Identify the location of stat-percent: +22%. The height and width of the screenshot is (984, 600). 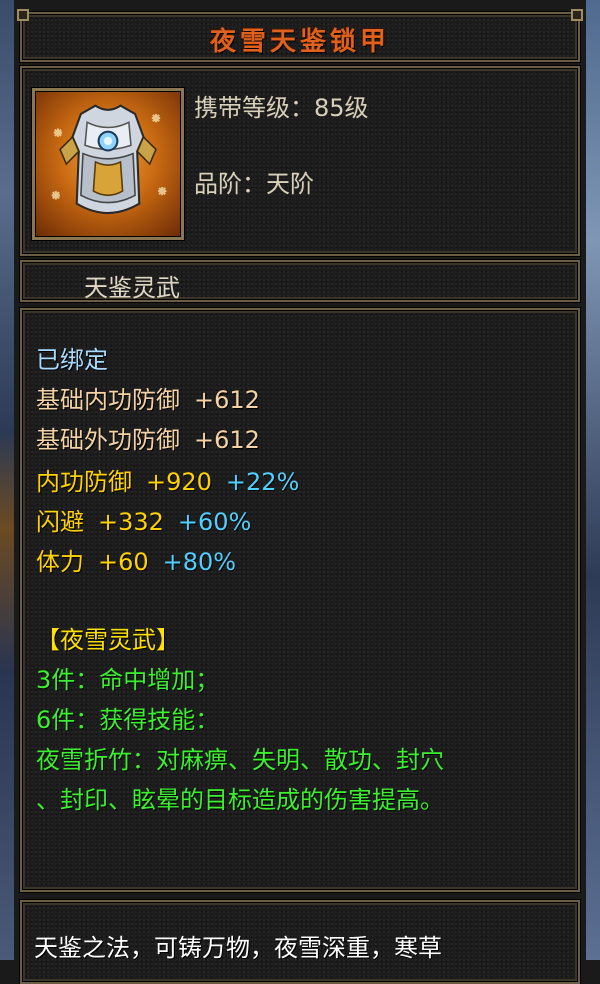
(262, 482).